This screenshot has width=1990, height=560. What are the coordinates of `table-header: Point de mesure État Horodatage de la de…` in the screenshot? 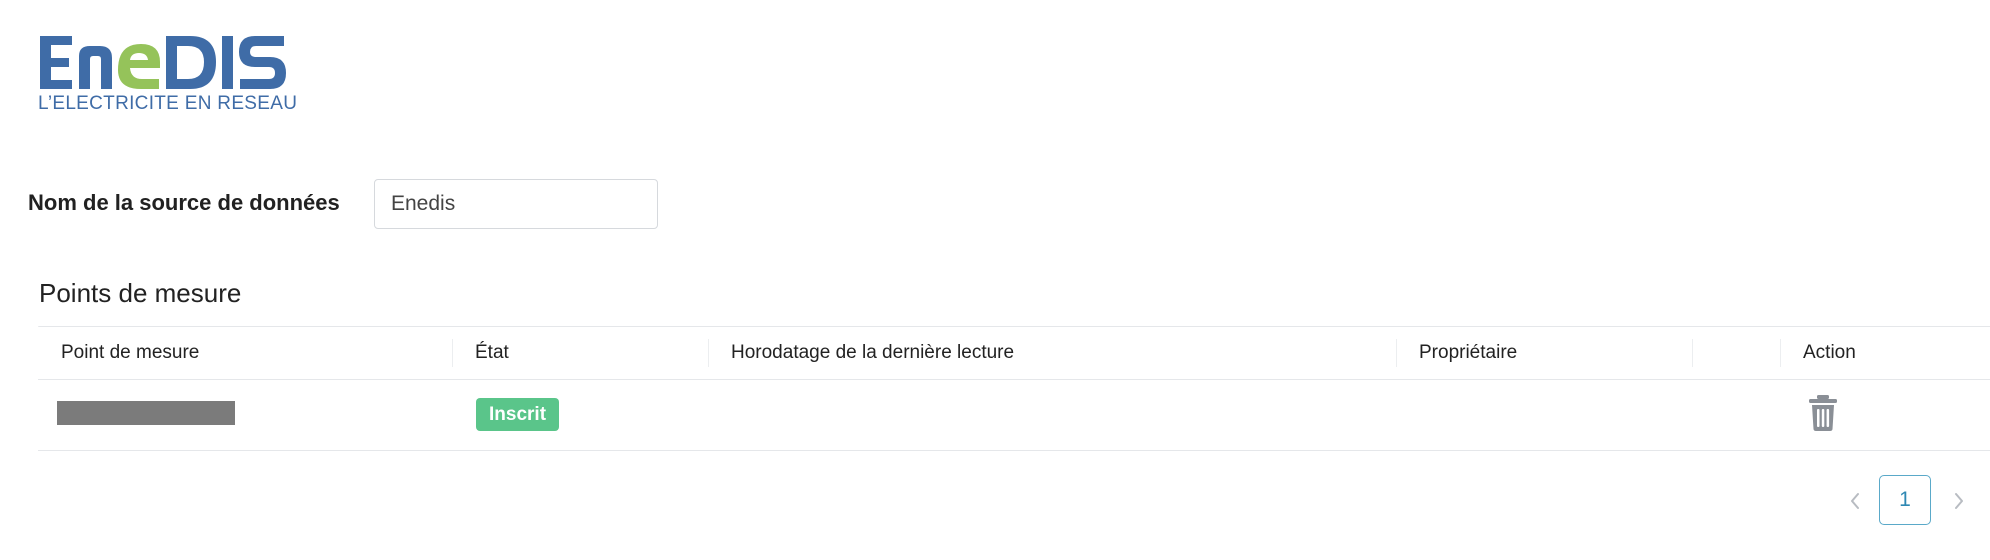 It's located at (1014, 353).